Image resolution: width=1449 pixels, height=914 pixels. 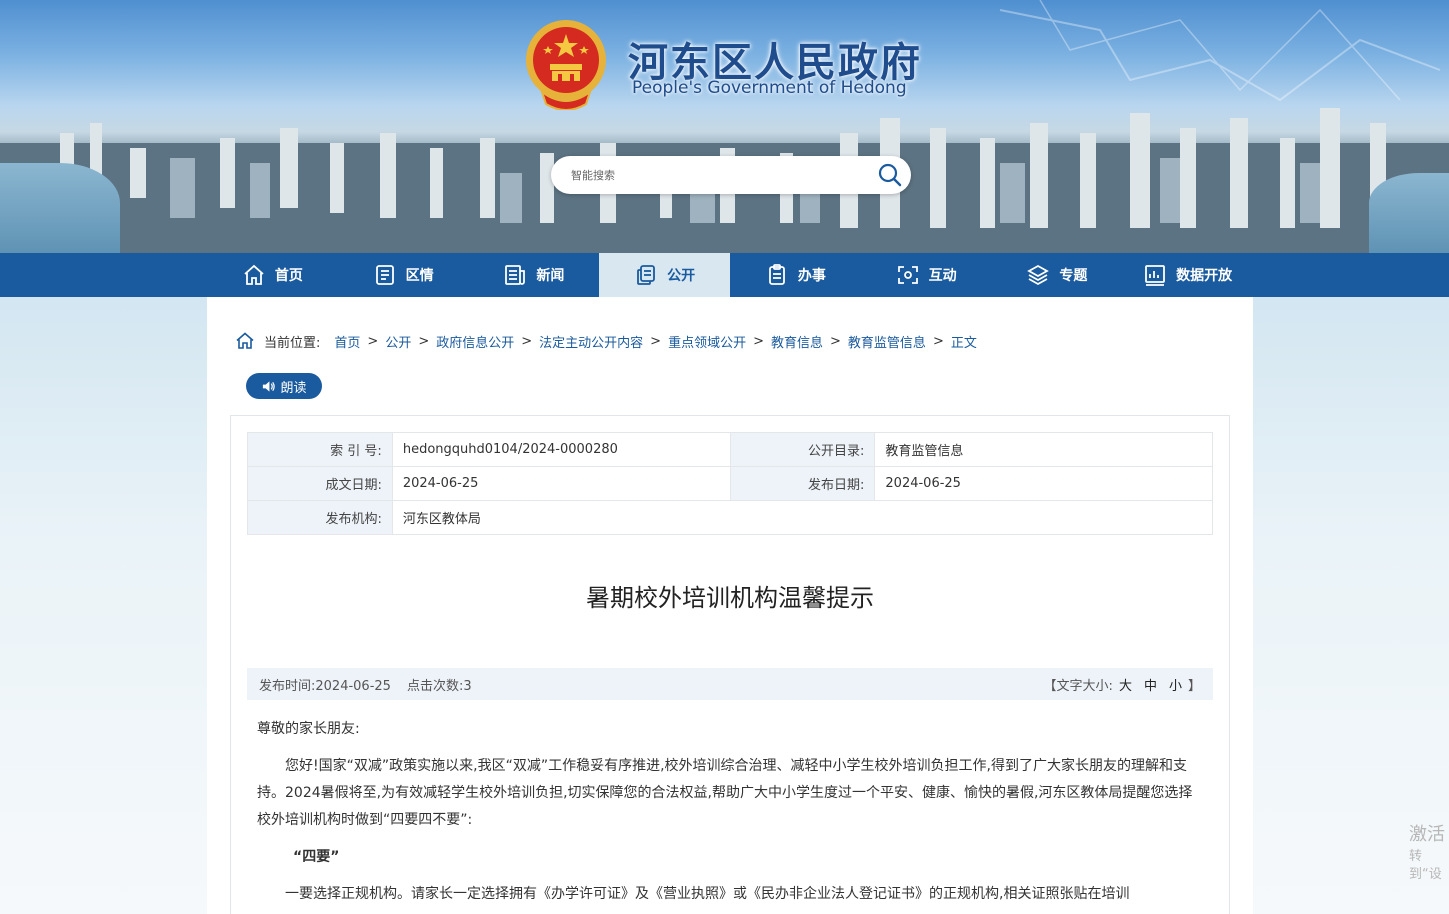 I want to click on search-box, so click(x=731, y=175).